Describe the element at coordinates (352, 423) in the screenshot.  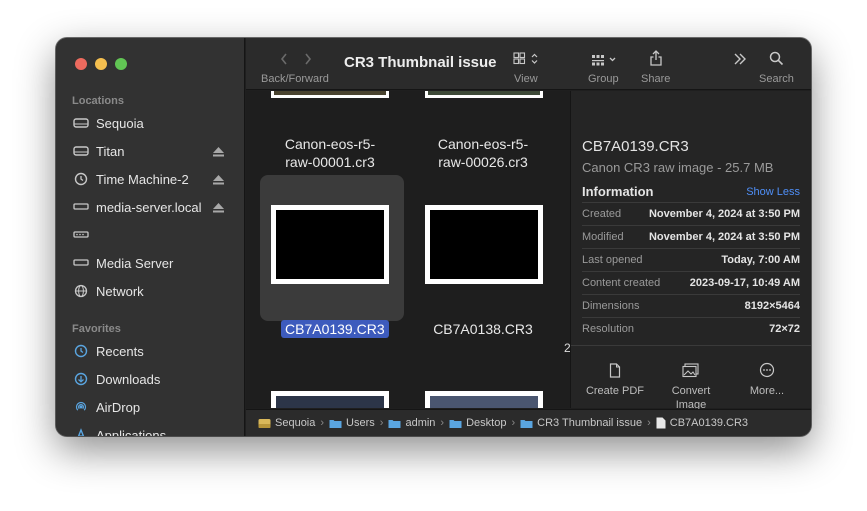
I see `path-item-users: Users` at that location.